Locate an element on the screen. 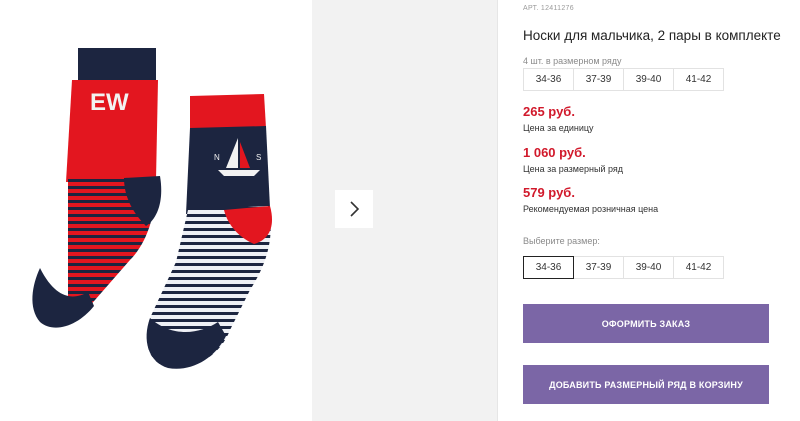  sku-line: АРТ. 12411276 is located at coordinates (548, 8).